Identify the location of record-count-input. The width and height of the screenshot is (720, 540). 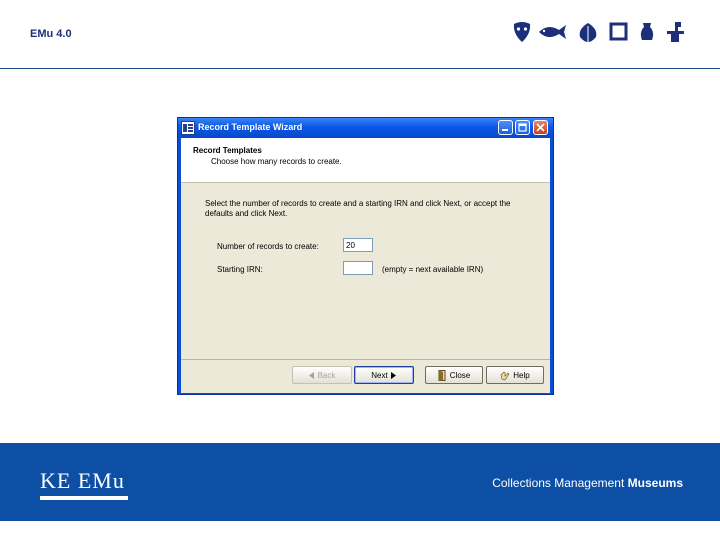
(358, 245).